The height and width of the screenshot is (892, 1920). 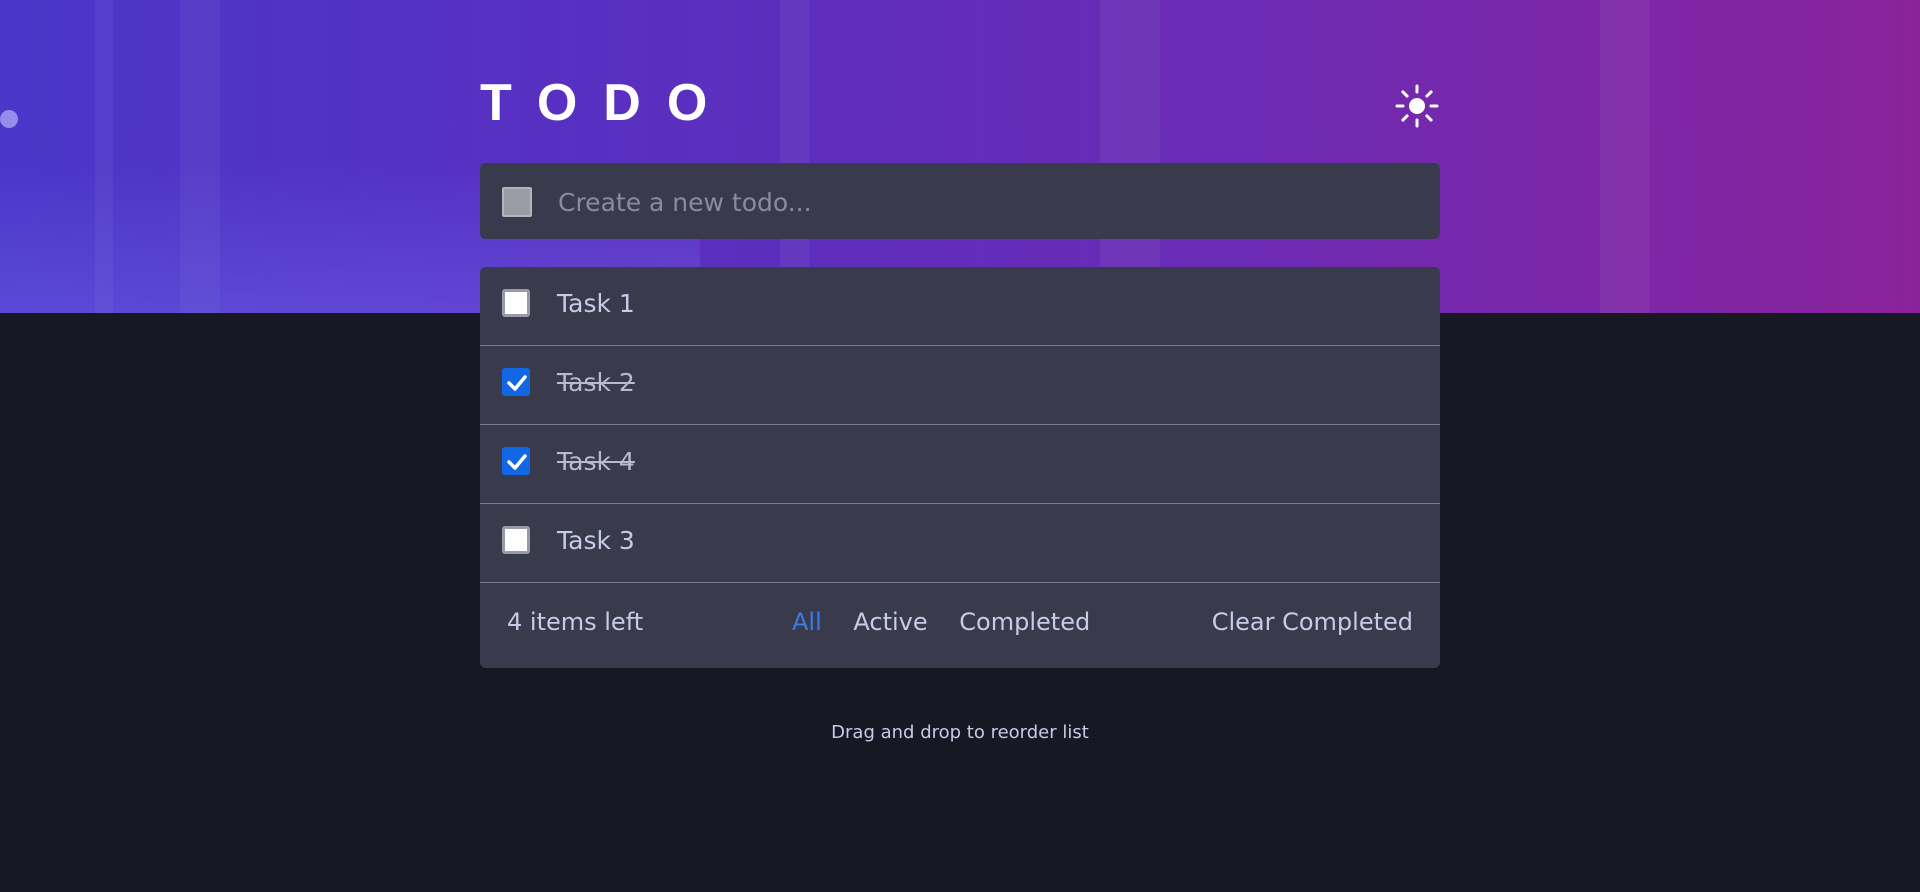 I want to click on clear-completed-button: Clear Completed, so click(x=1312, y=622).